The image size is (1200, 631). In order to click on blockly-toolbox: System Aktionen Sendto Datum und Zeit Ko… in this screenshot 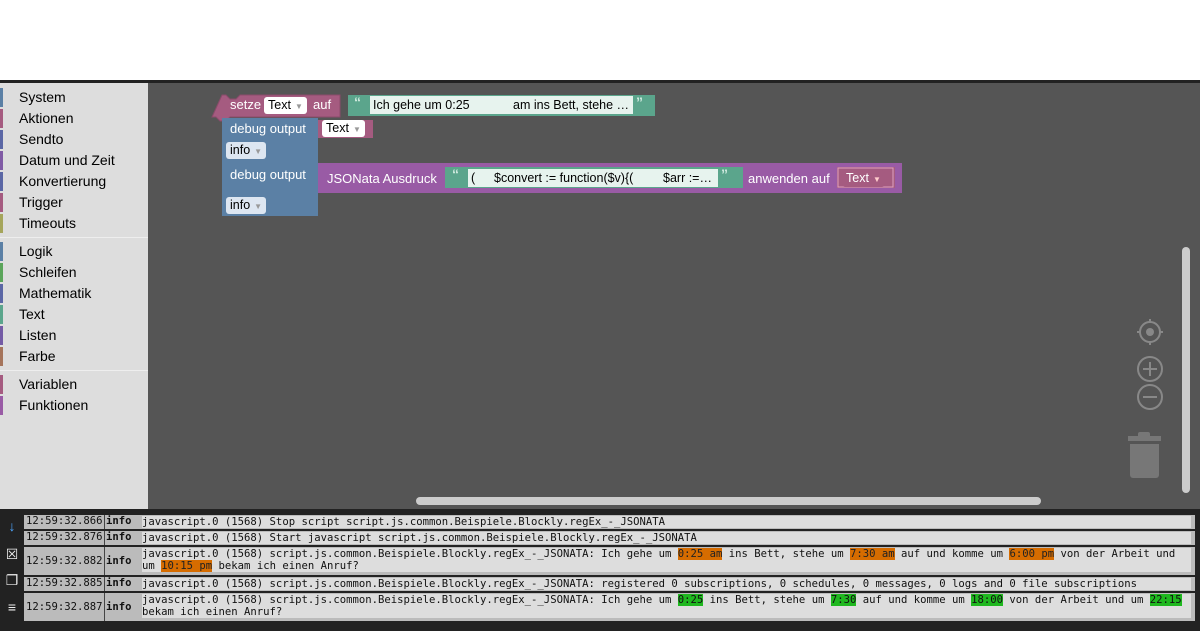, I will do `click(74, 296)`.